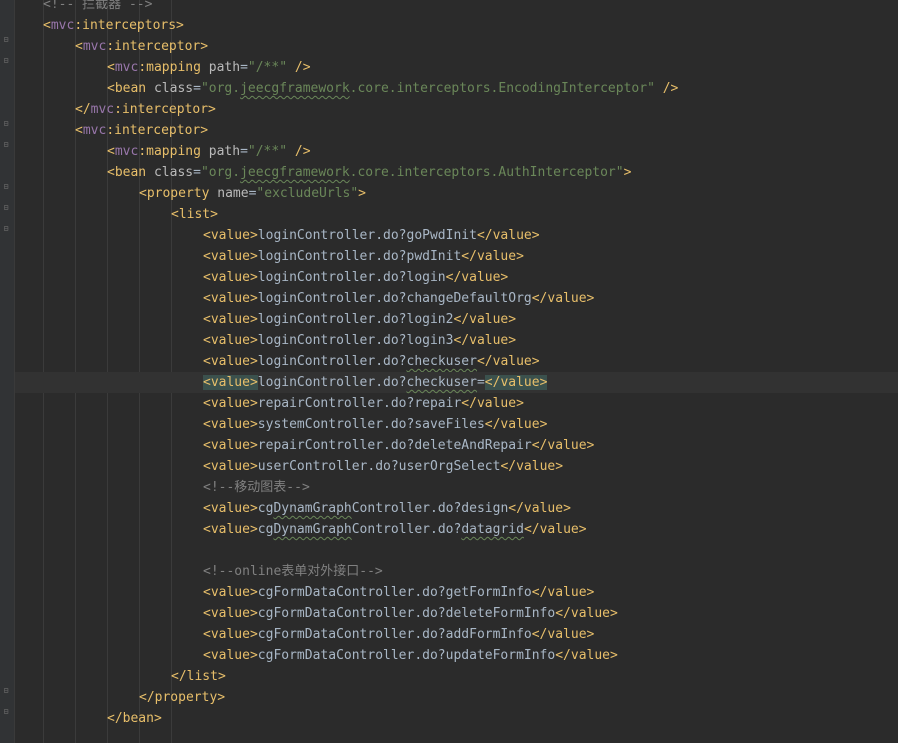  Describe the element at coordinates (456, 25) in the screenshot. I see `code-line: <mvc:interceptors>` at that location.